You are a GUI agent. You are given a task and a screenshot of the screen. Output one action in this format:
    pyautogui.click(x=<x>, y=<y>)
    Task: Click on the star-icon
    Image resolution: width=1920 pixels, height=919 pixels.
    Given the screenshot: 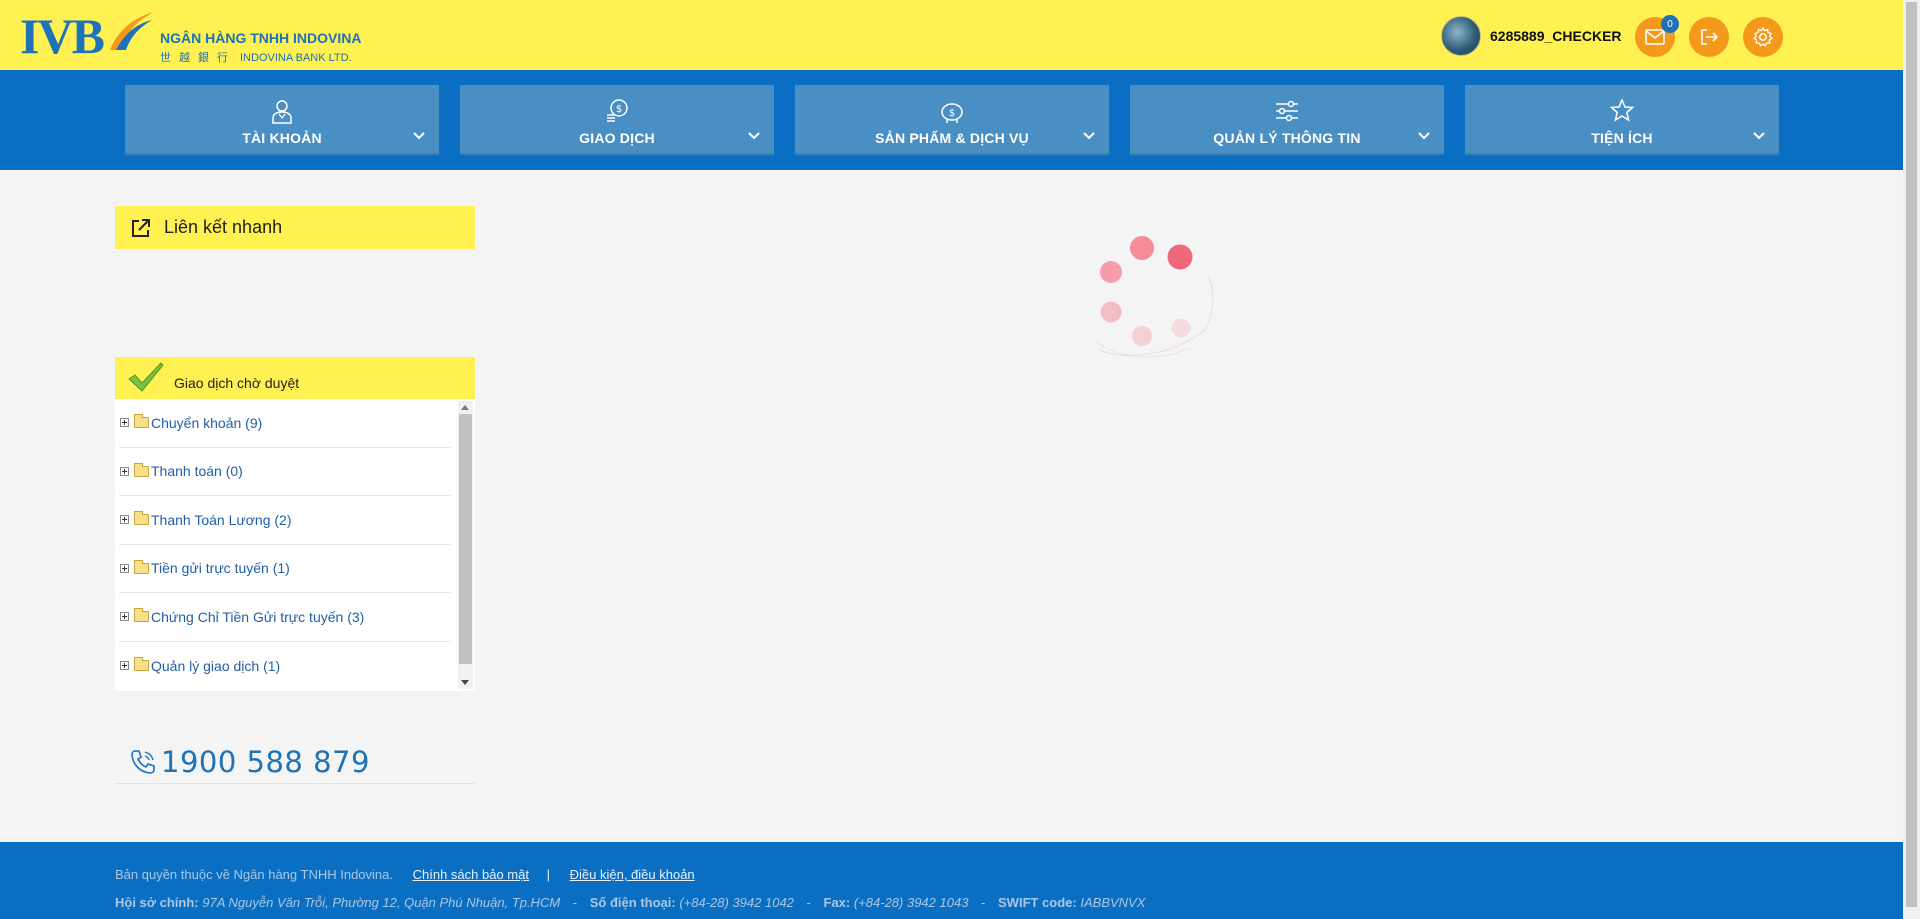 What is the action you would take?
    pyautogui.click(x=1622, y=110)
    